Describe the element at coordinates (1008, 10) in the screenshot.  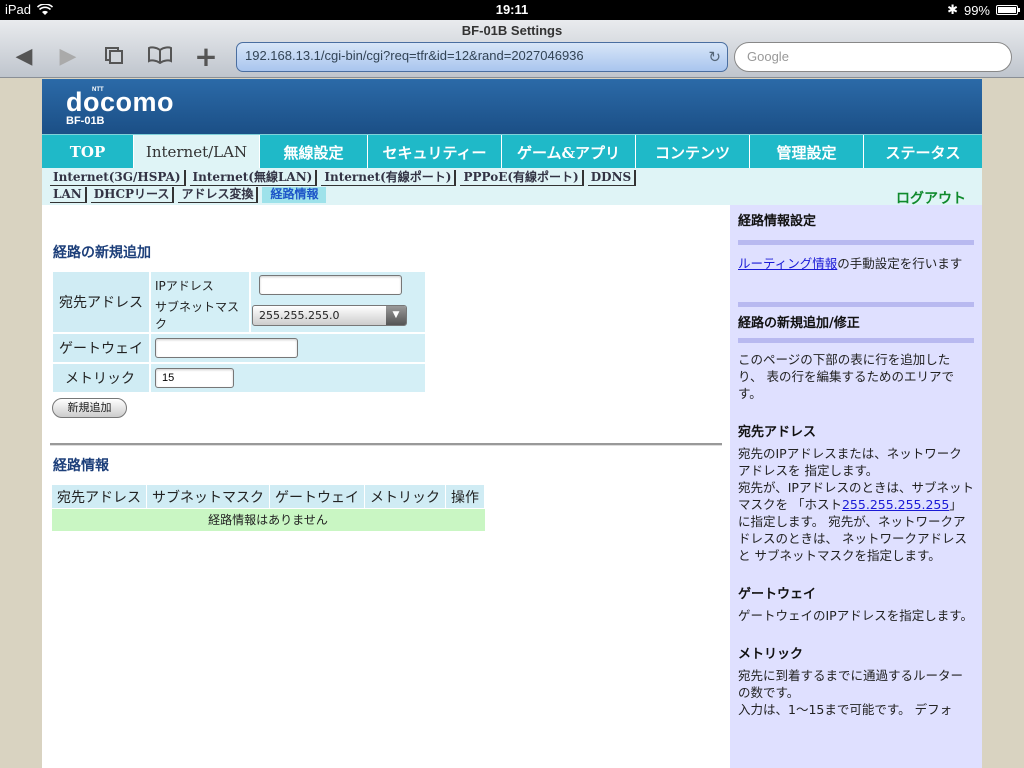
I see `battery-icon` at that location.